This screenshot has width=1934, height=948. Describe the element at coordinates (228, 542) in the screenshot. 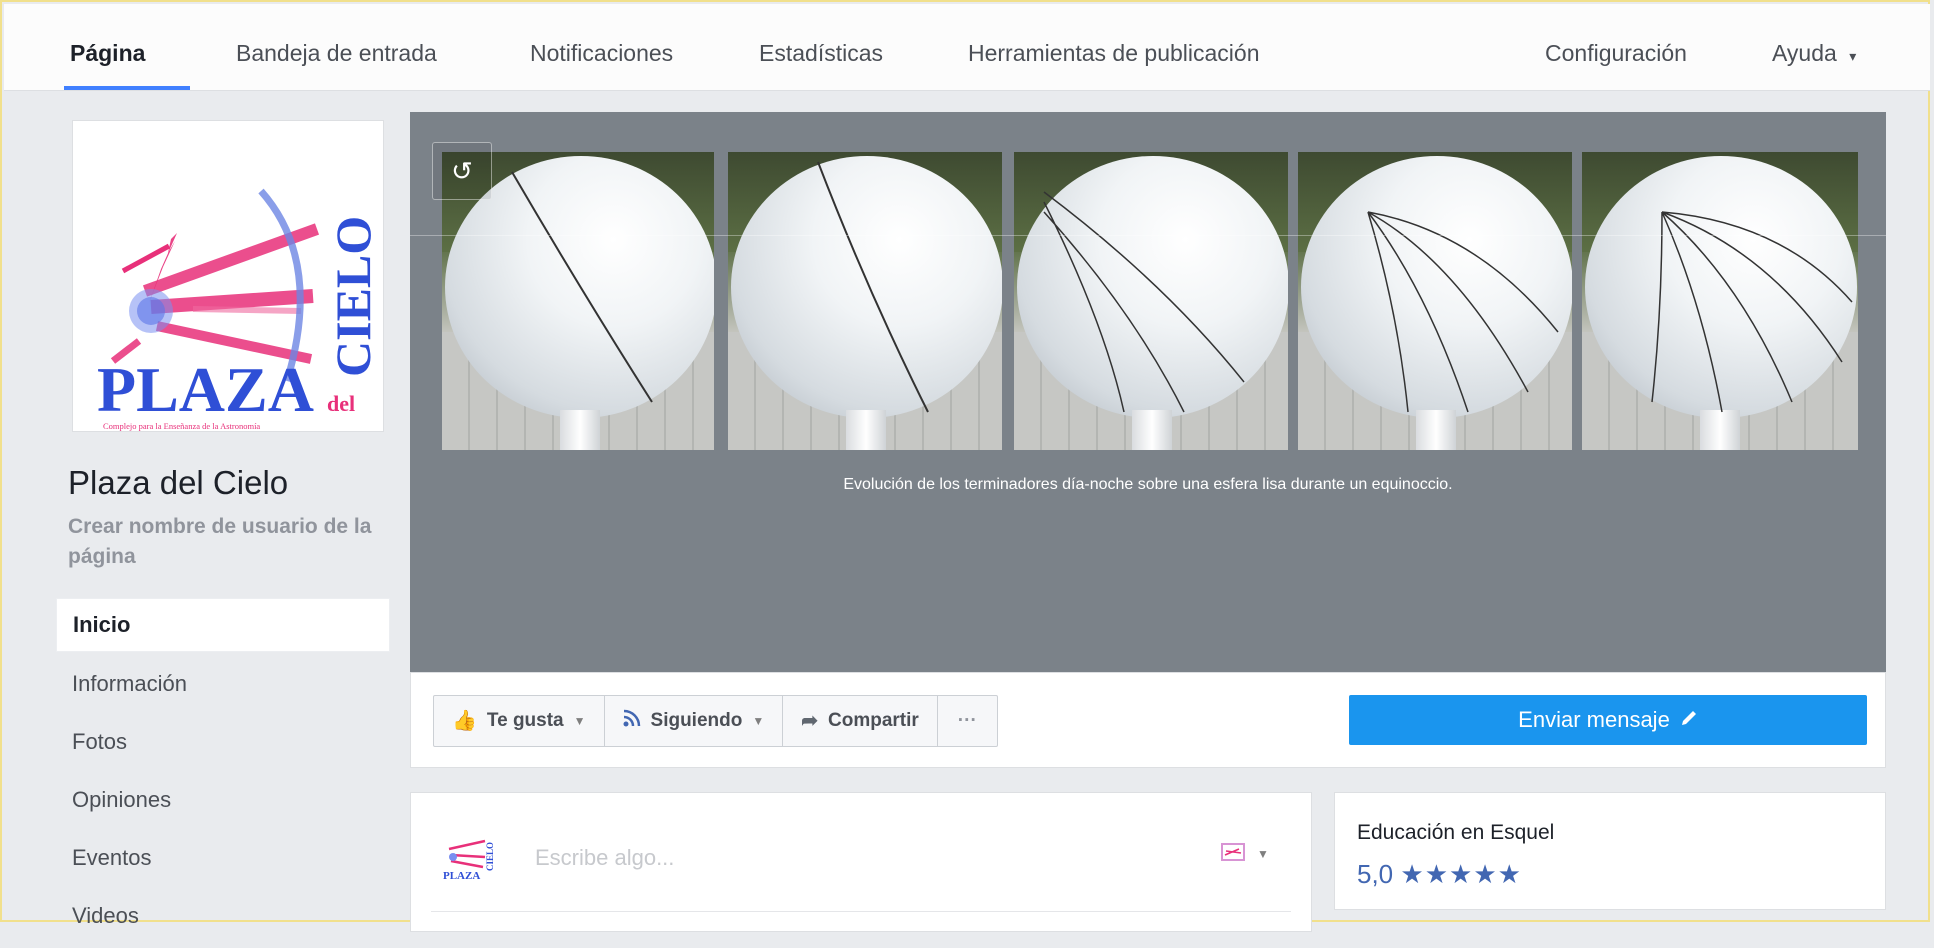

I see `create-username-link: Crear nombre de usuario de la página` at that location.